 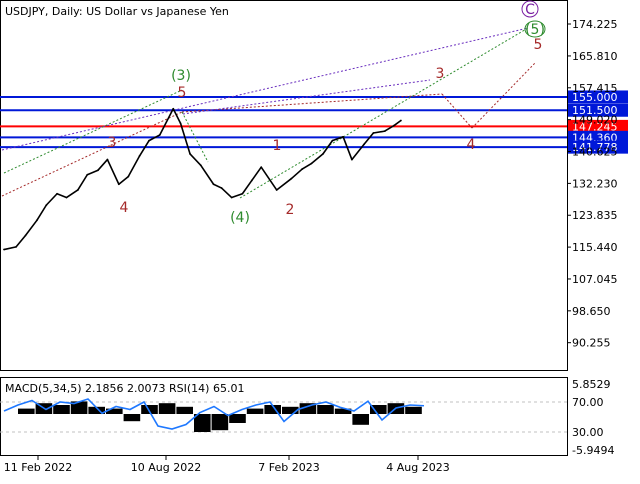 What do you see at coordinates (595, 120) in the screenshot?
I see `y-tick-label: 149.020` at bounding box center [595, 120].